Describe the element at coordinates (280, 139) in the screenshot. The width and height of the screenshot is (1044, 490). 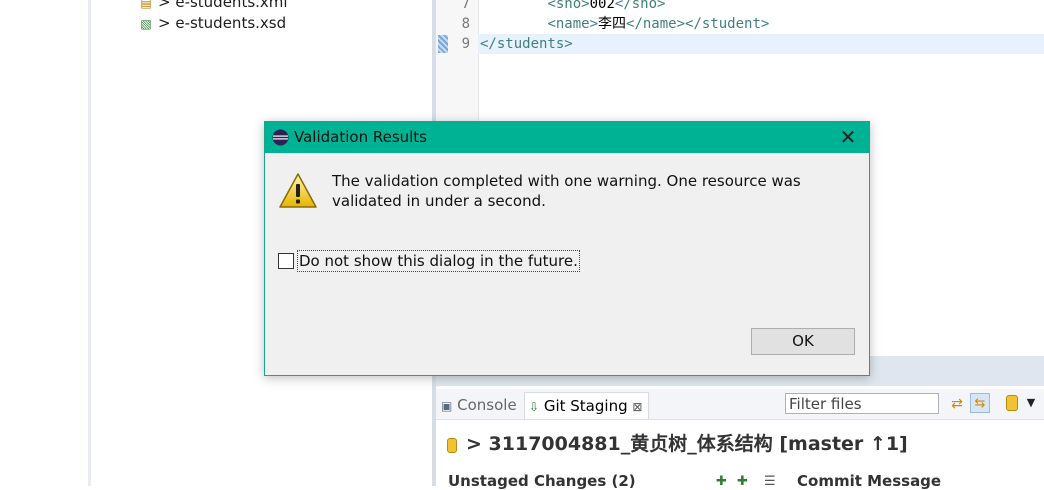
I see `eclipse-icon` at that location.